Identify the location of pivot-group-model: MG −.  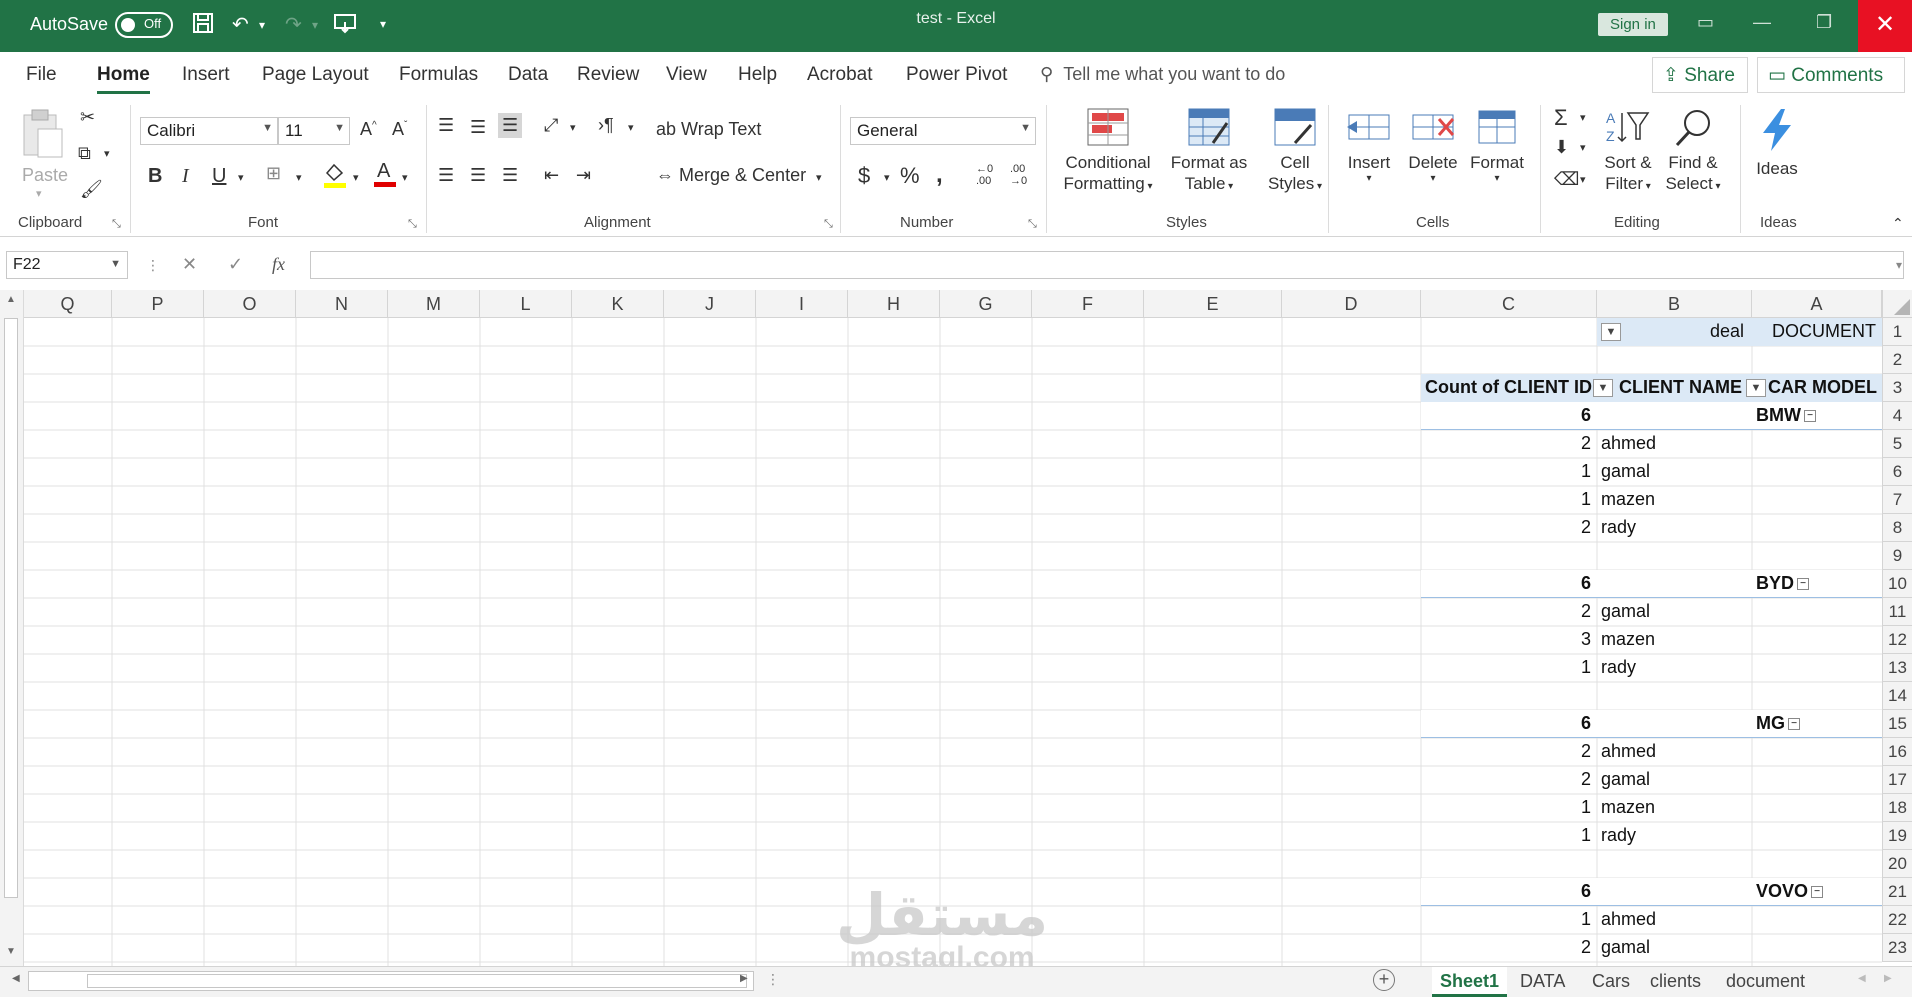
(1818, 723).